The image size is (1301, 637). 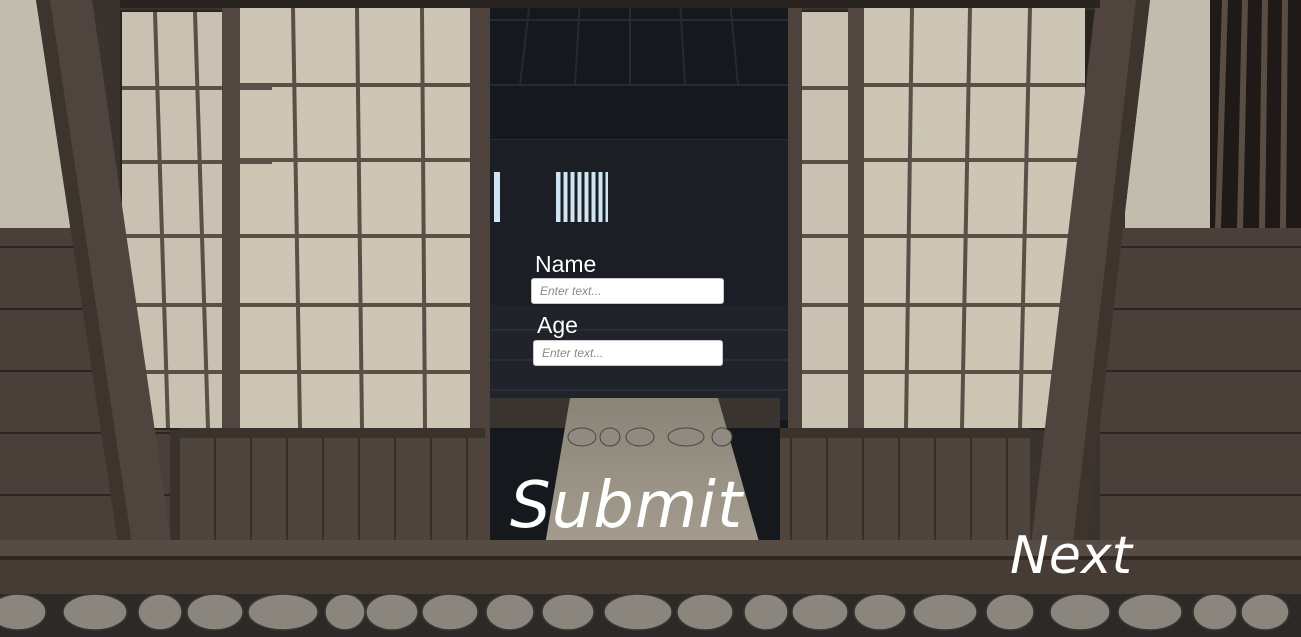 What do you see at coordinates (627, 291) in the screenshot?
I see `name-input` at bounding box center [627, 291].